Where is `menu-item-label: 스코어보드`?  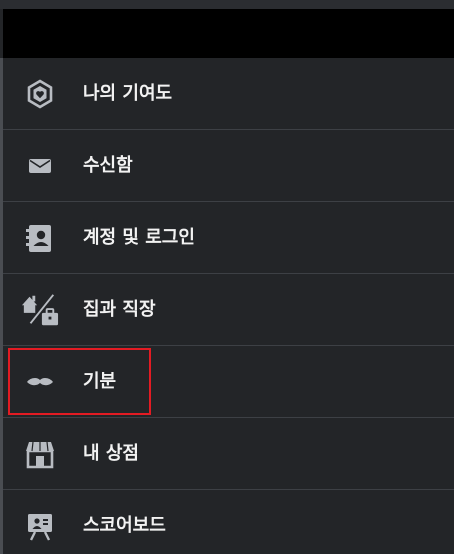
menu-item-label: 스코어보드 is located at coordinates (124, 525).